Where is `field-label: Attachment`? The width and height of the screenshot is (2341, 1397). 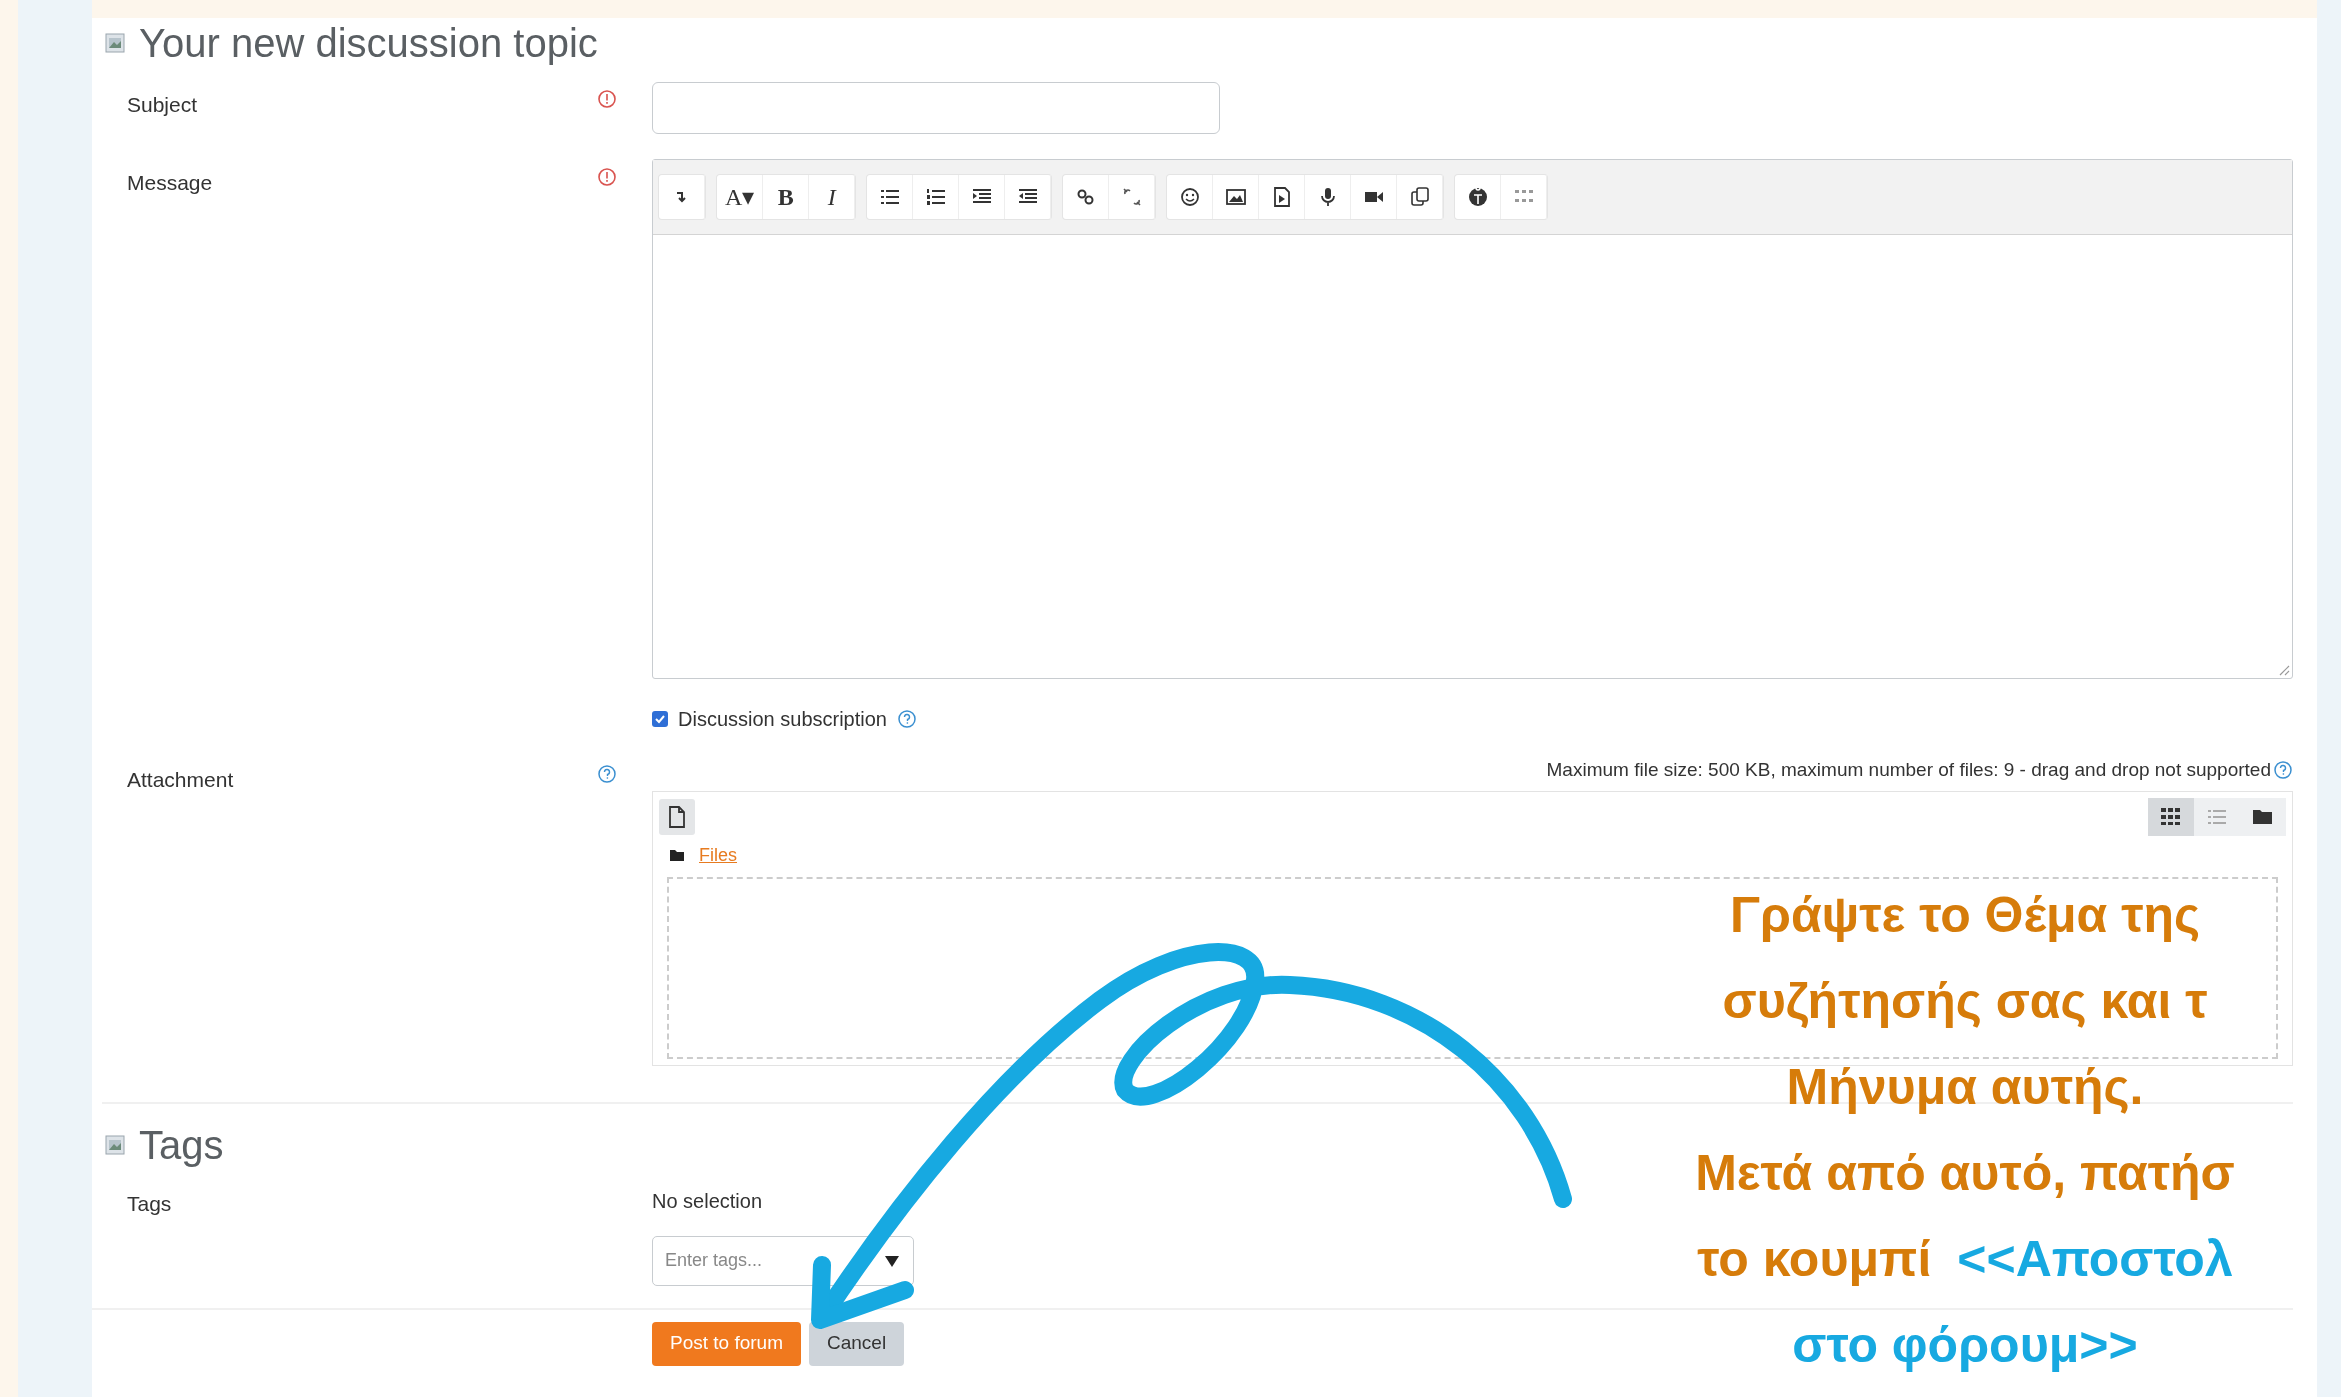 field-label: Attachment is located at coordinates (180, 779).